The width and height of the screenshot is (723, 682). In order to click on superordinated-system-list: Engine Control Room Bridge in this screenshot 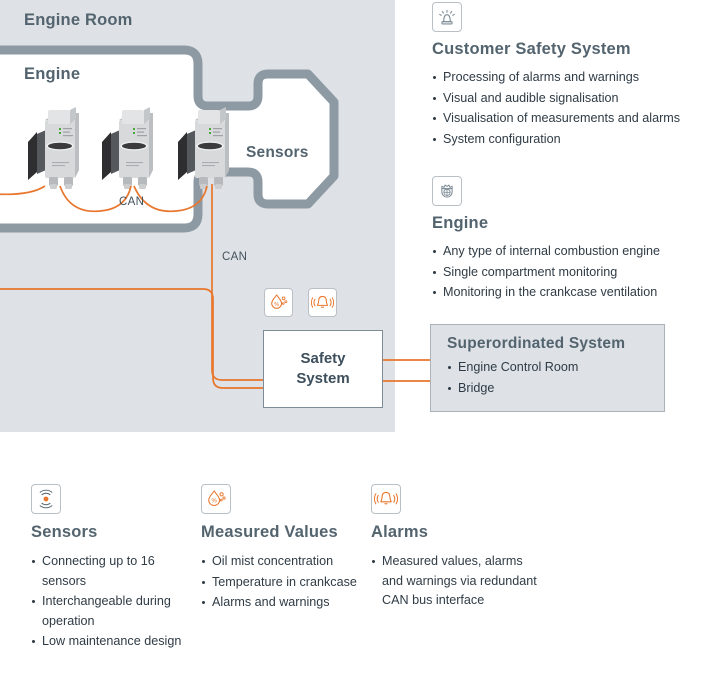, I will do `click(555, 378)`.